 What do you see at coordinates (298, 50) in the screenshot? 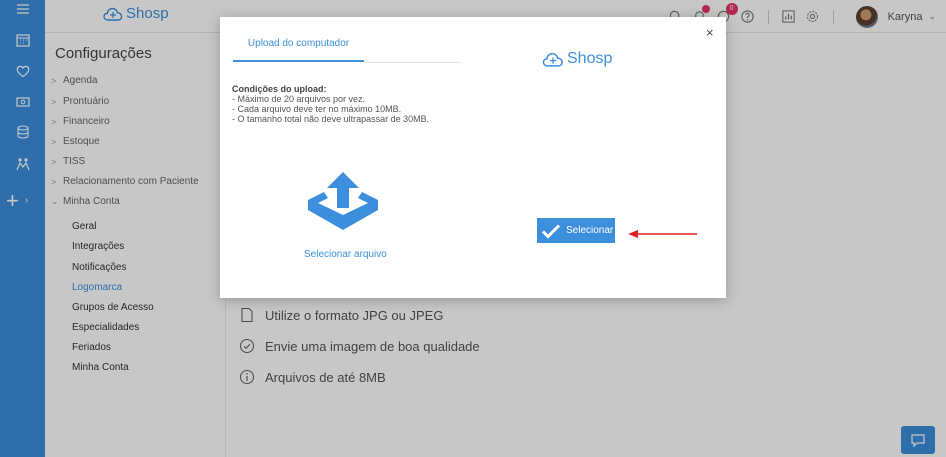
I see `tab-upload-computer: Upload do computador` at bounding box center [298, 50].